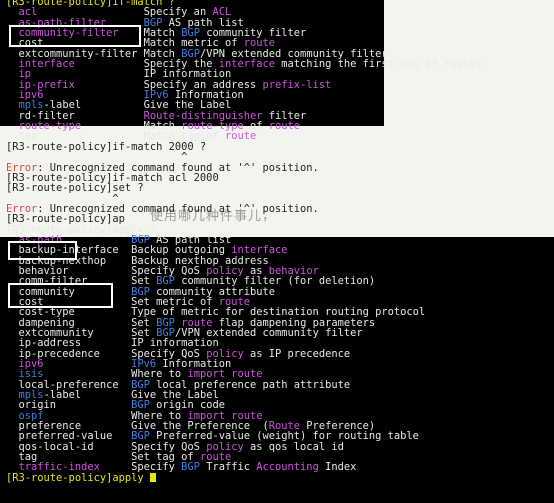  Describe the element at coordinates (152, 477) in the screenshot. I see `text-cursor` at that location.